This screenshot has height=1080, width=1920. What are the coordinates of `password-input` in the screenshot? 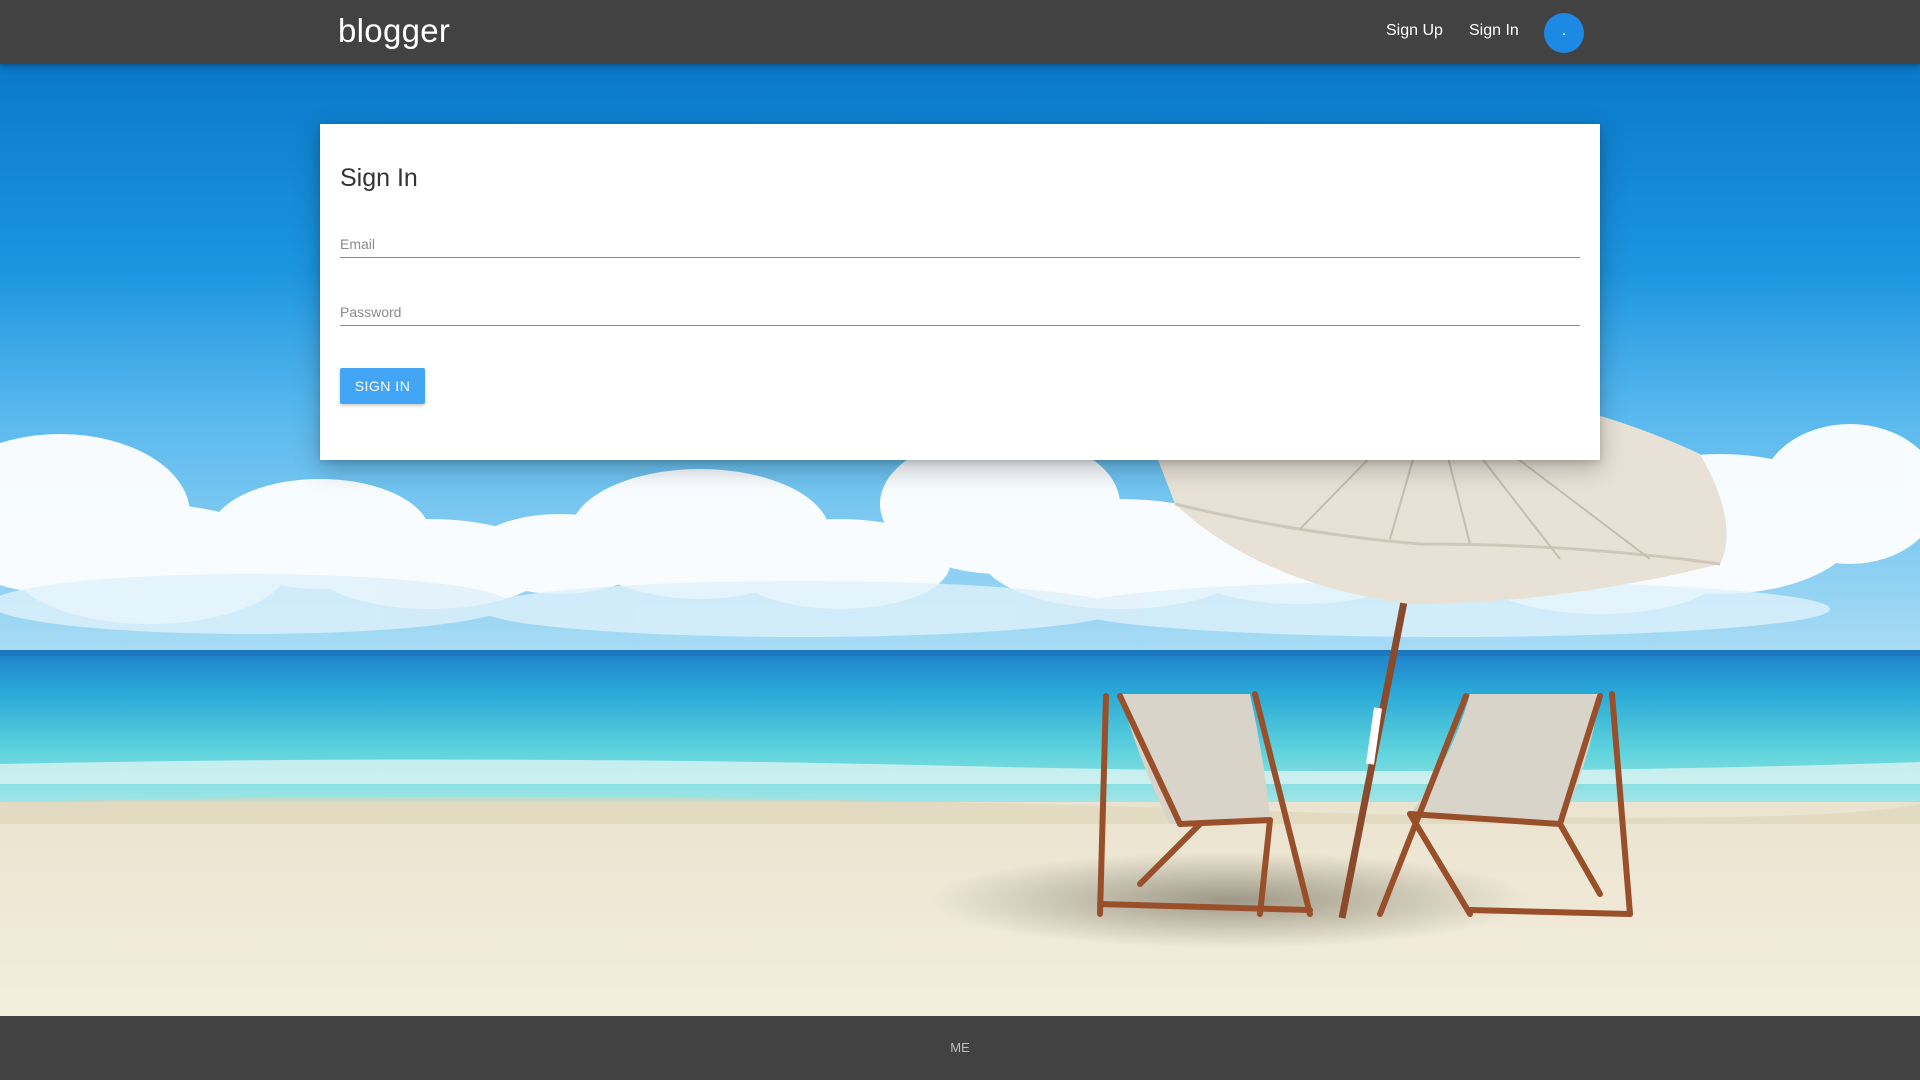 It's located at (960, 304).